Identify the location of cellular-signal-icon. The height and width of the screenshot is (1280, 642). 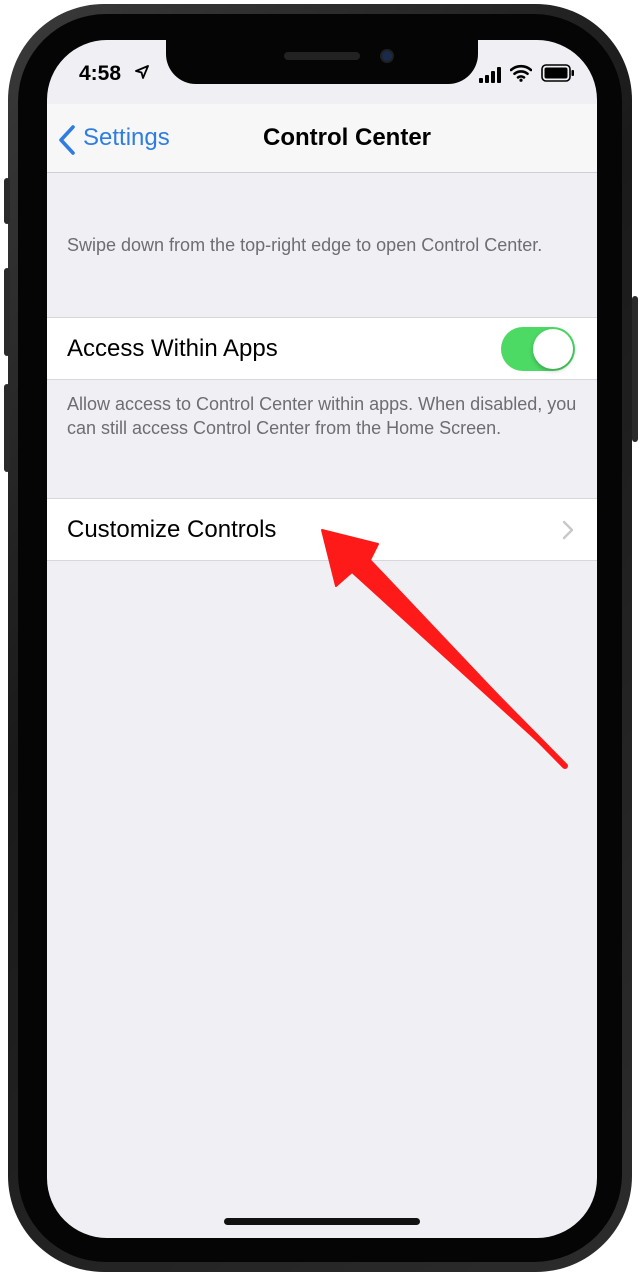
(490, 75).